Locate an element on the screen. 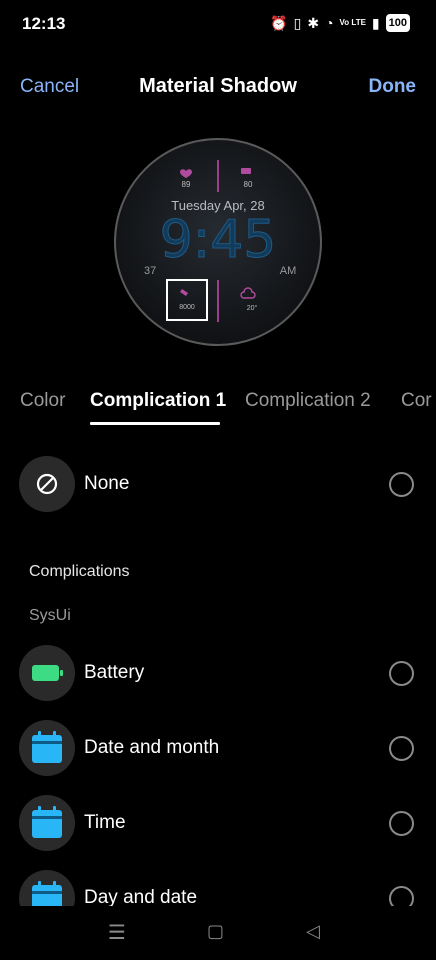 This screenshot has height=960, width=436. weather-icon is located at coordinates (248, 293).